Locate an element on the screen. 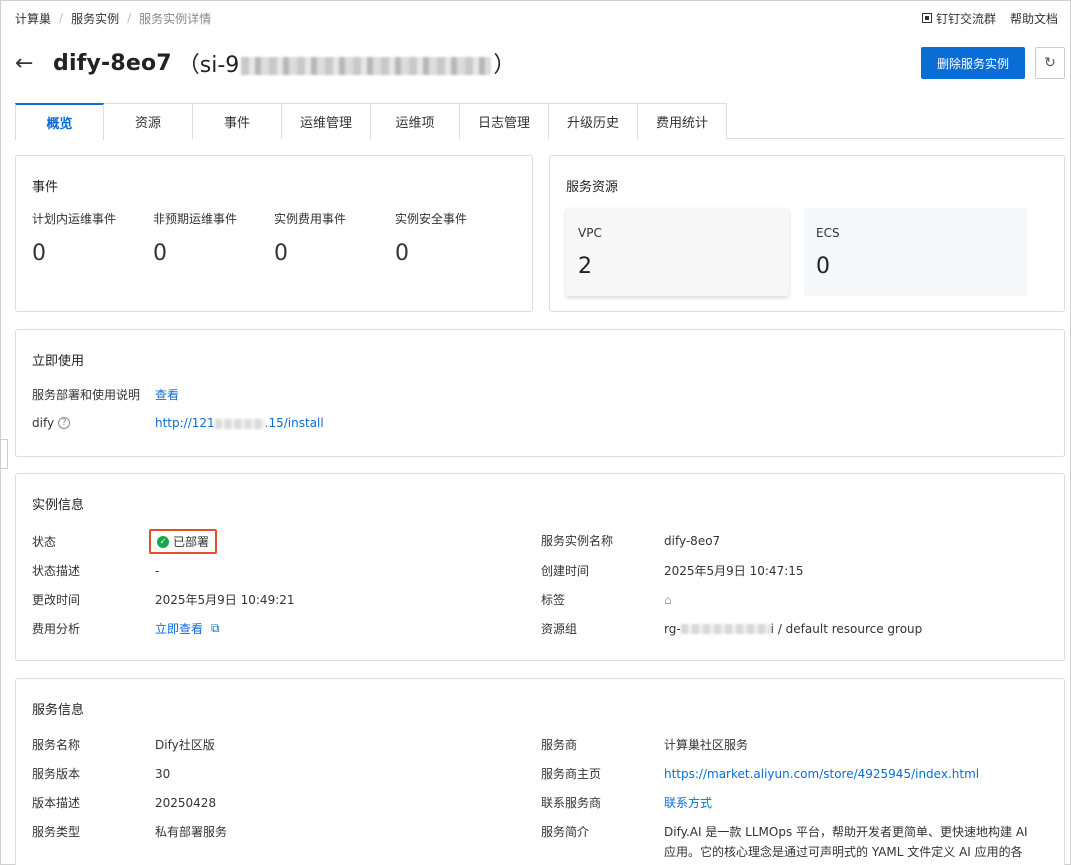 This screenshot has height=865, width=1071. page-title: dify-8eo7 is located at coordinates (112, 63).